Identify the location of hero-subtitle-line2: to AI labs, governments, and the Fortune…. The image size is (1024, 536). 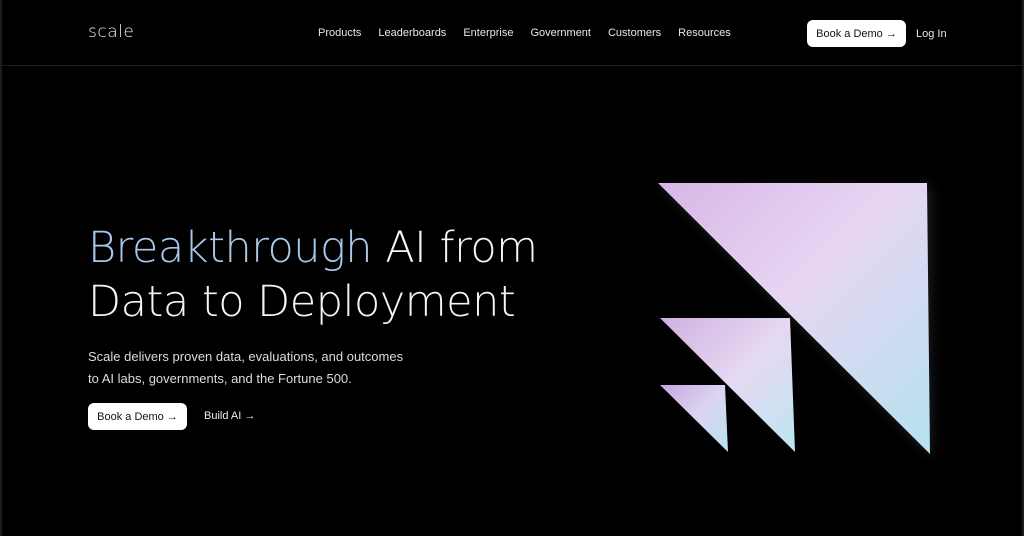
(220, 378).